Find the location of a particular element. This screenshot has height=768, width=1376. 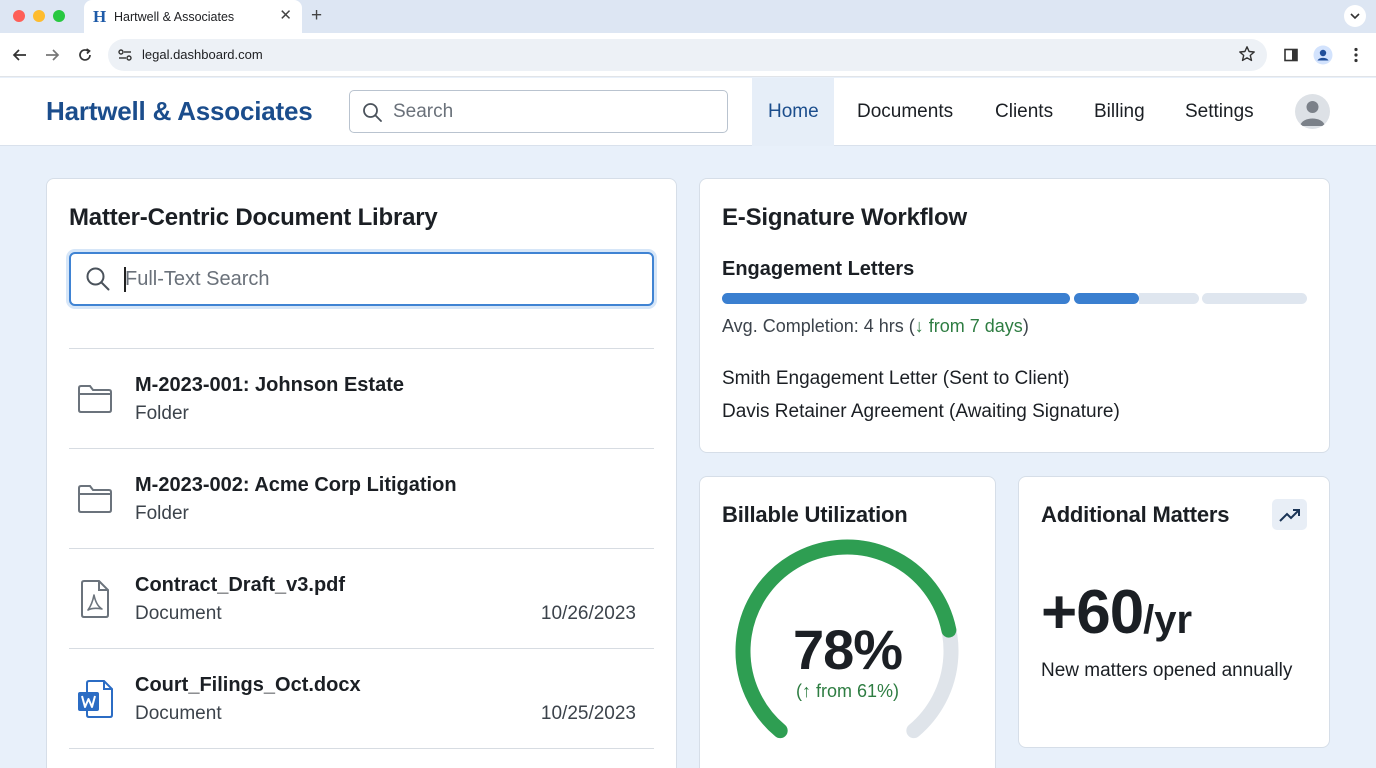

profile-button is located at coordinates (1323, 55).